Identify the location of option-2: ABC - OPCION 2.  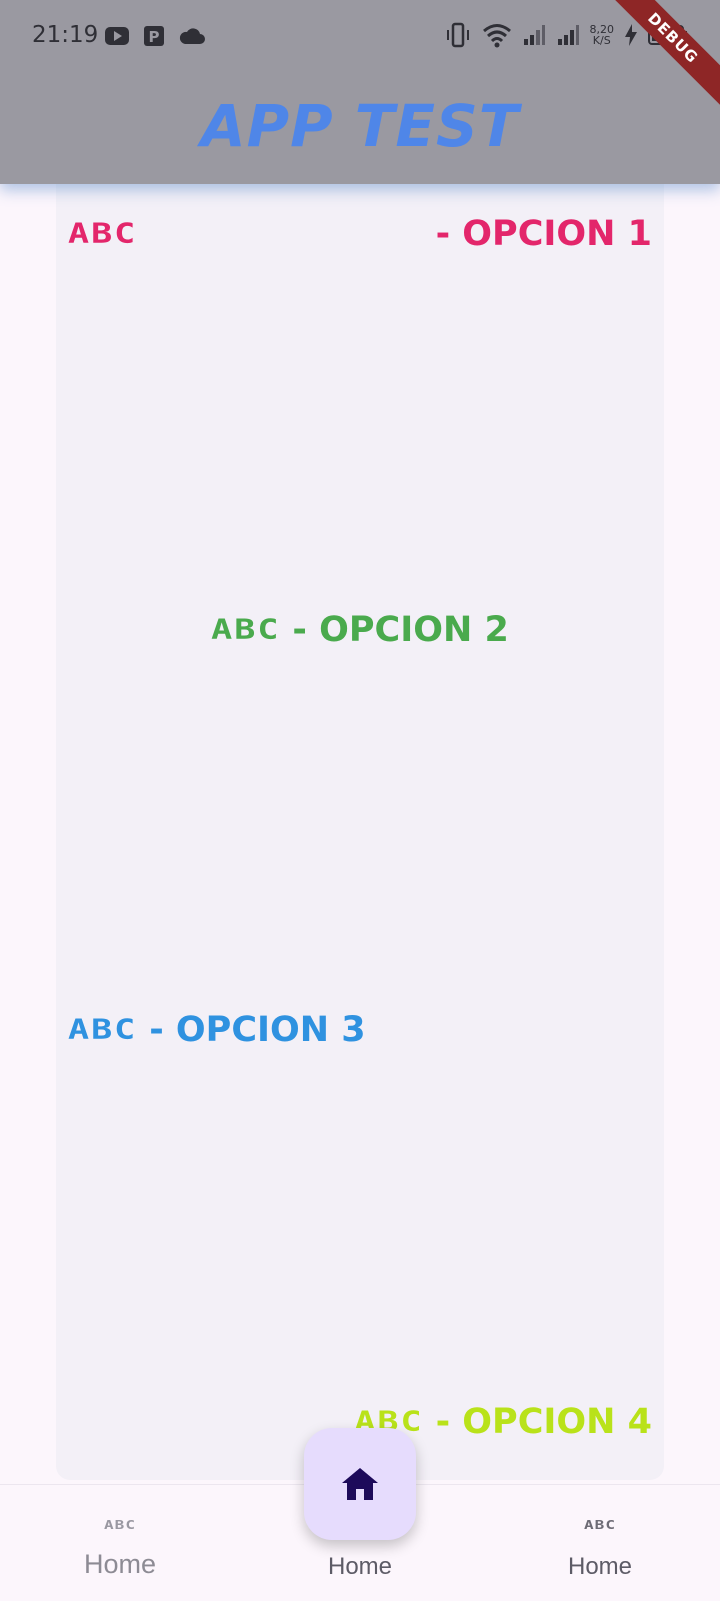
(360, 630).